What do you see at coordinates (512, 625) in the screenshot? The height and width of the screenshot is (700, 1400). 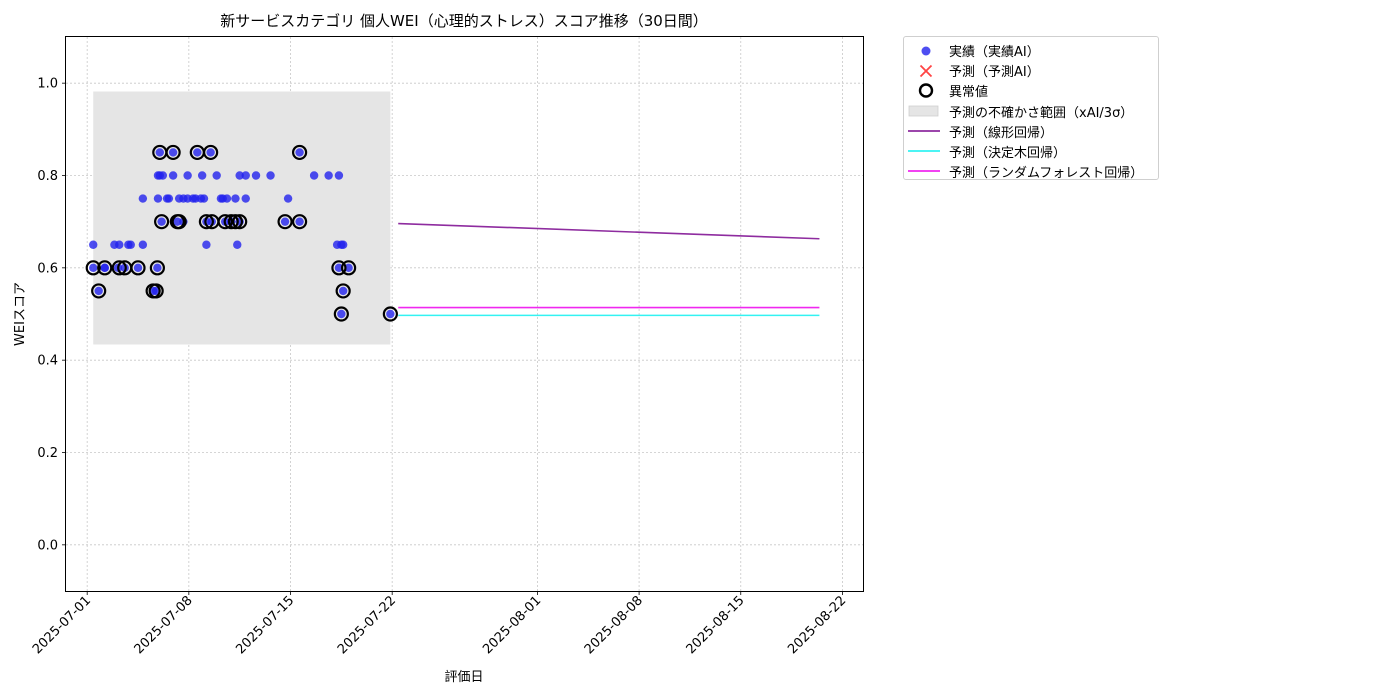 I see `x-tick-label: 2025-08-01` at bounding box center [512, 625].